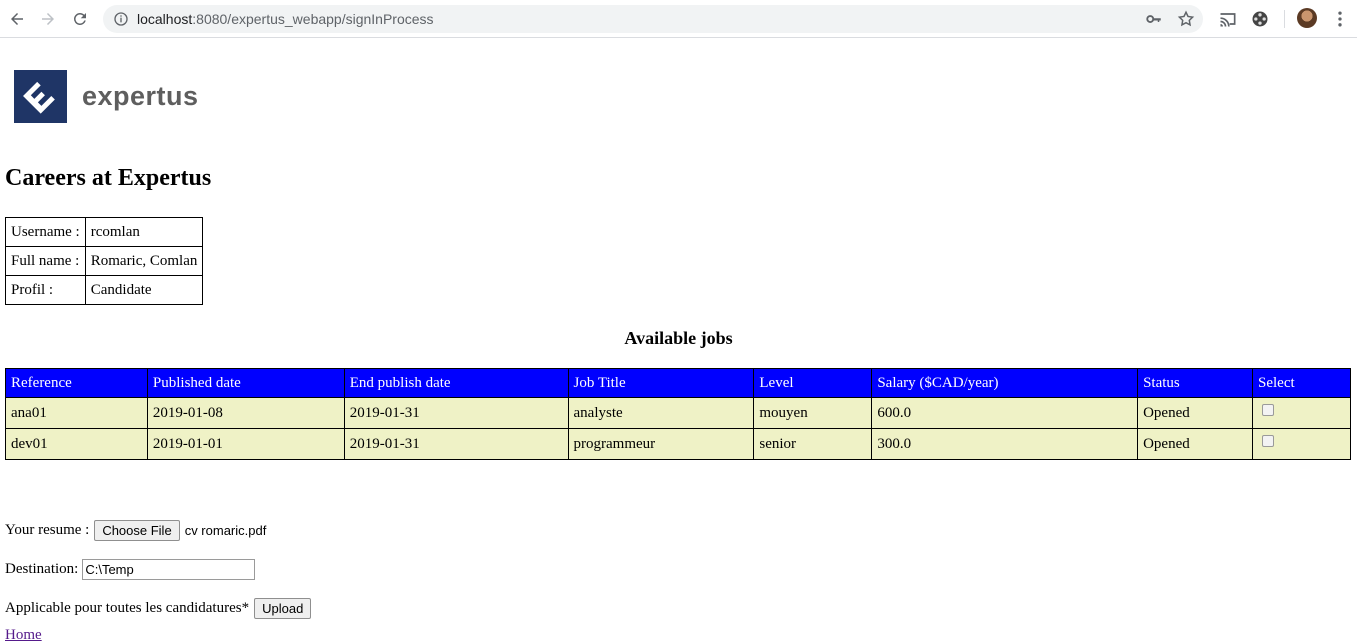  I want to click on cell-level: senior, so click(813, 444).